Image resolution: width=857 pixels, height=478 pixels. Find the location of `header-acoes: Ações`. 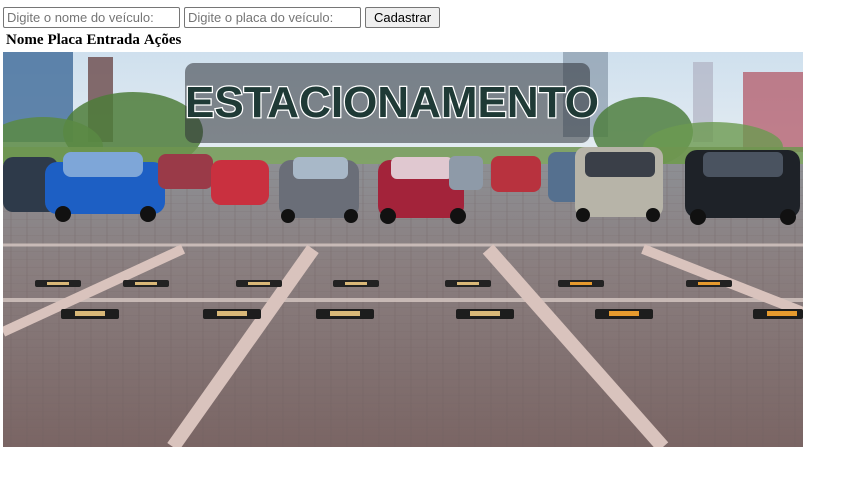

header-acoes: Ações is located at coordinates (162, 40).